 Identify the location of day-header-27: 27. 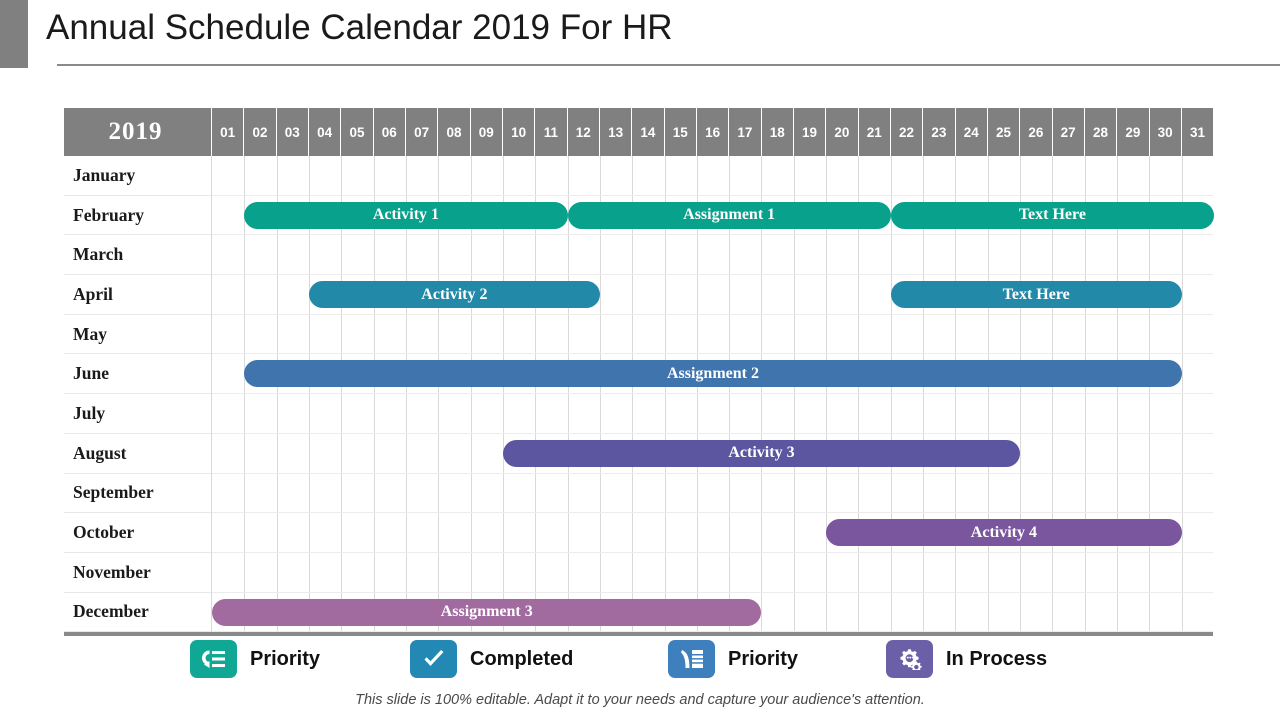
(1067, 132).